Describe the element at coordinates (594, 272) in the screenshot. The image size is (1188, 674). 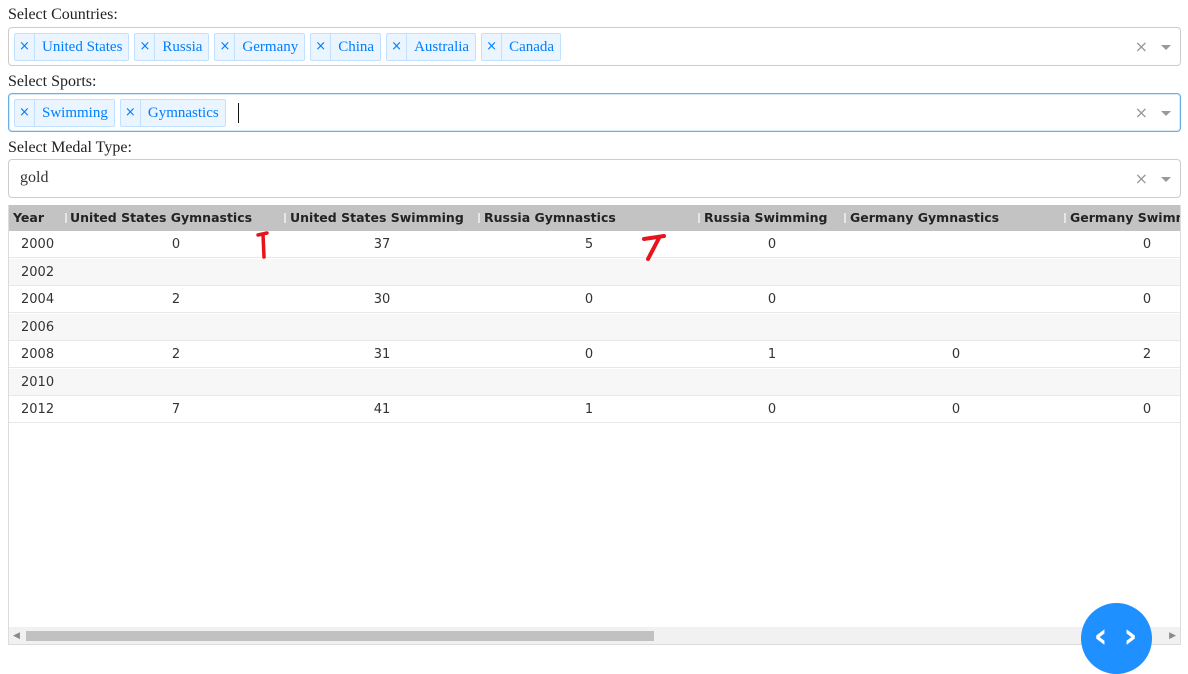
I see `table-row: 2002` at that location.